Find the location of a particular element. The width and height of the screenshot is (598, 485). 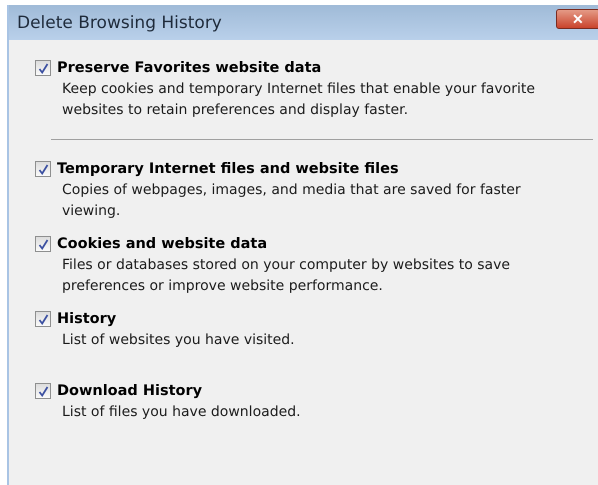

window-title: Delete Browsing History is located at coordinates (119, 22).